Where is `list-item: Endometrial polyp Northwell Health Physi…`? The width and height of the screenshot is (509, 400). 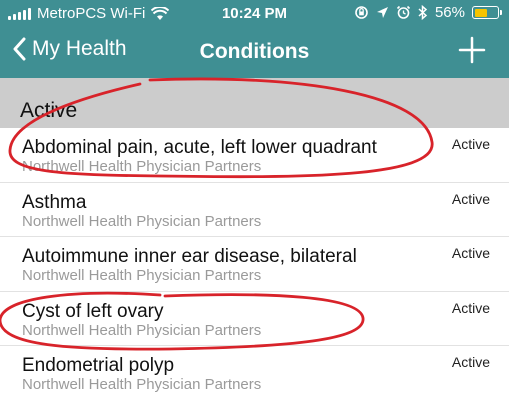 list-item: Endometrial polyp Northwell Health Physi… is located at coordinates (254, 373).